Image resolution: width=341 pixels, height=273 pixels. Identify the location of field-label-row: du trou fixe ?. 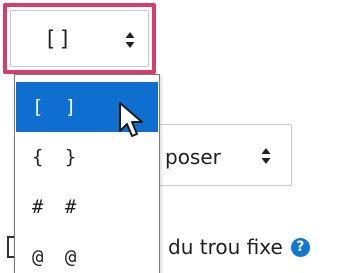
(239, 247).